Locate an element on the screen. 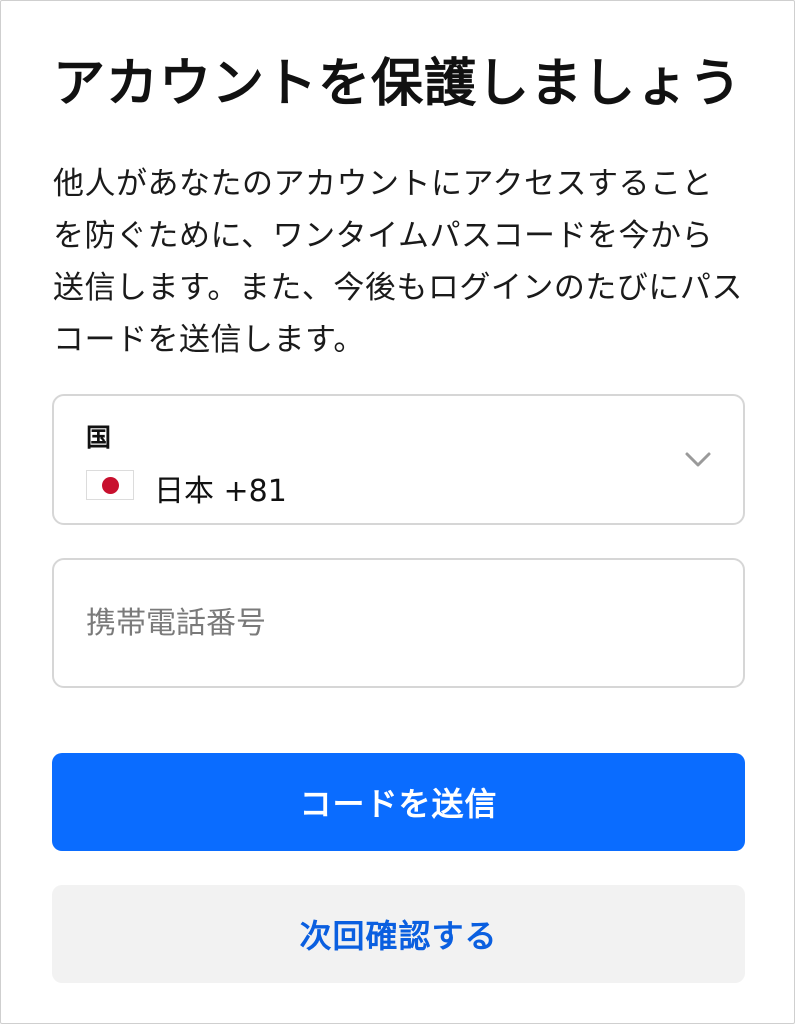 The height and width of the screenshot is (1024, 795). verify-later-button: 次回確認する is located at coordinates (398, 934).